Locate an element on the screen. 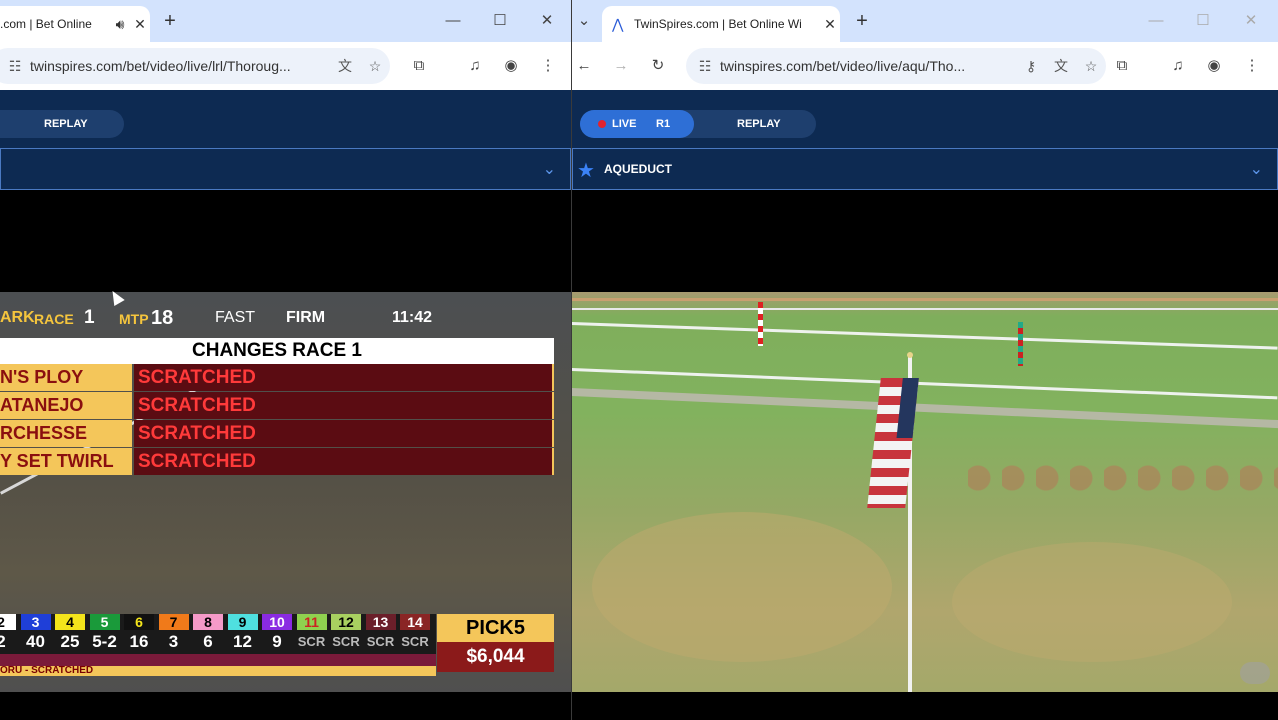 Image resolution: width=1278 pixels, height=720 pixels. reload-icon: ↻ is located at coordinates (658, 66).